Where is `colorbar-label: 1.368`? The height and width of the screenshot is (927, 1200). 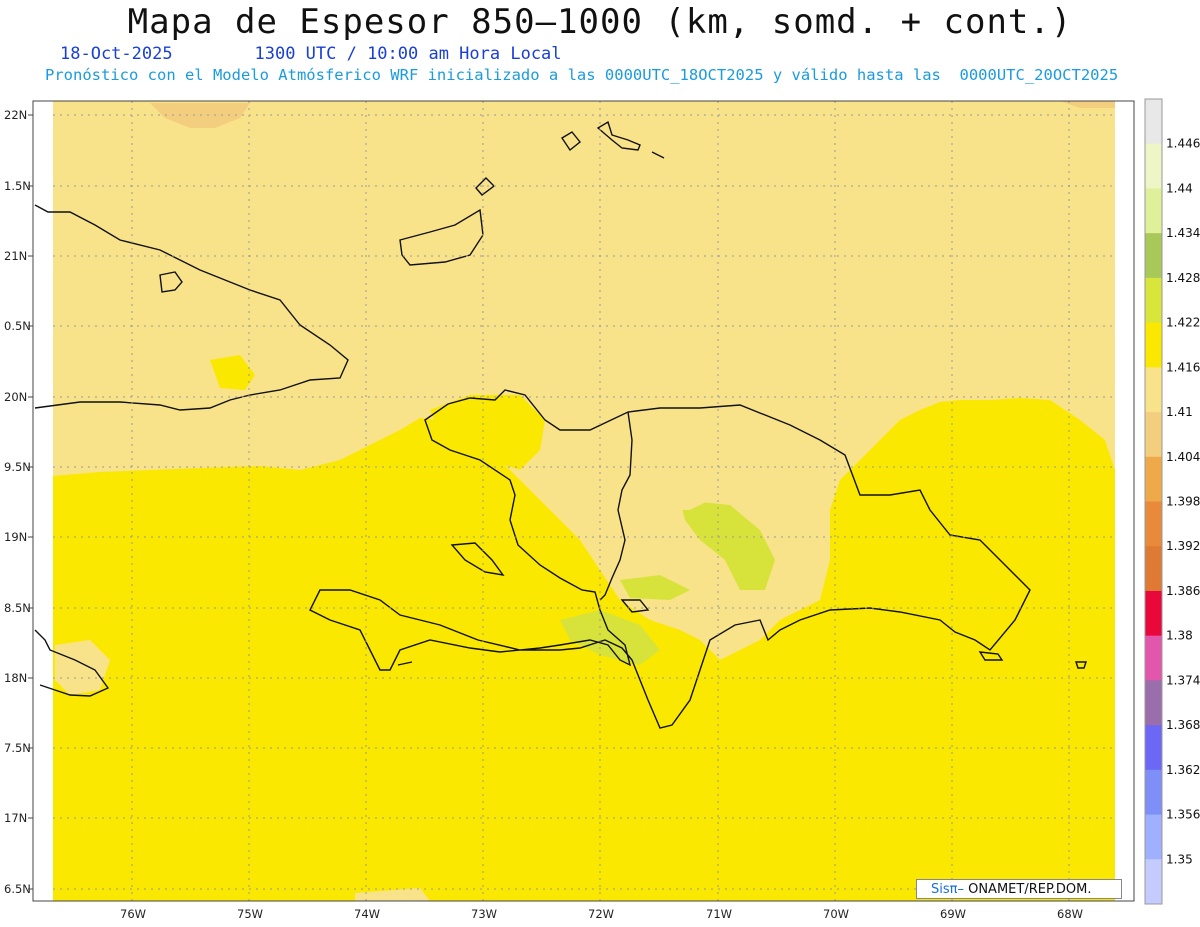 colorbar-label: 1.368 is located at coordinates (1183, 725).